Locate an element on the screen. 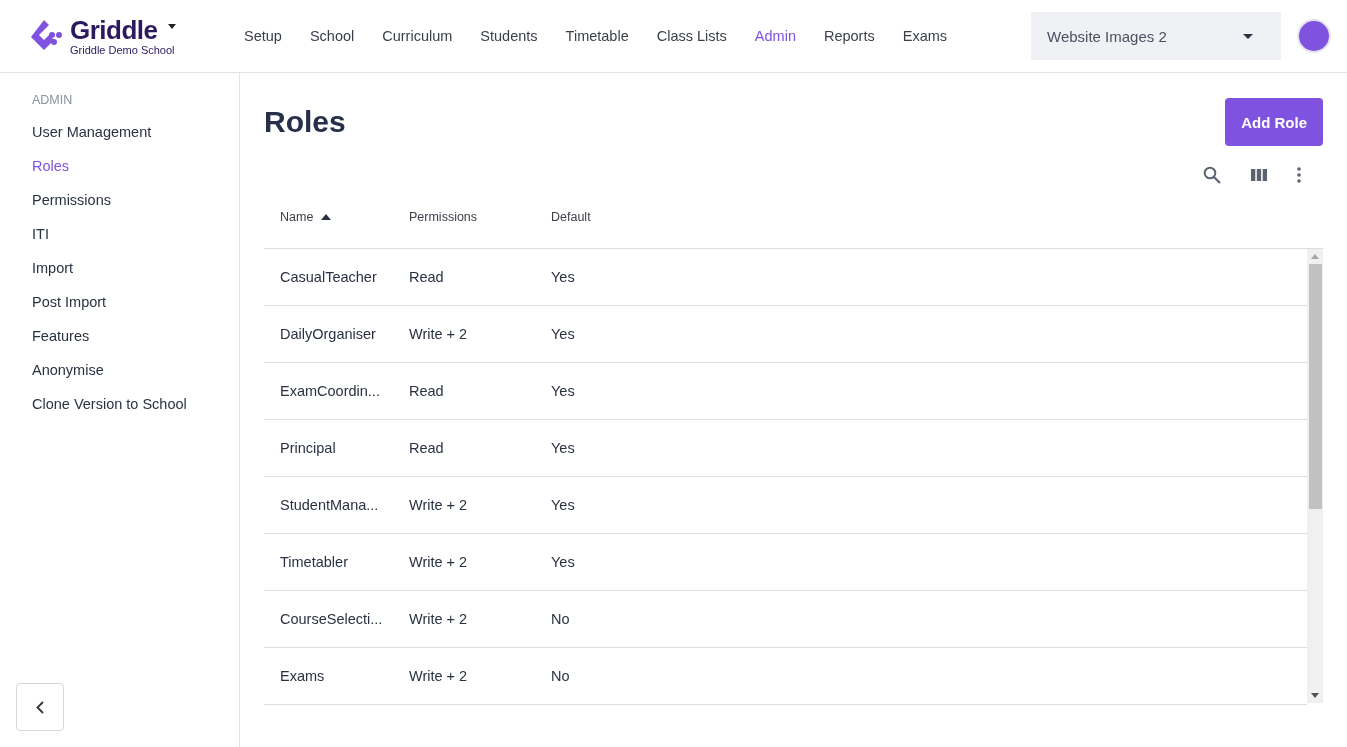  columns-icon is located at coordinates (1259, 175).